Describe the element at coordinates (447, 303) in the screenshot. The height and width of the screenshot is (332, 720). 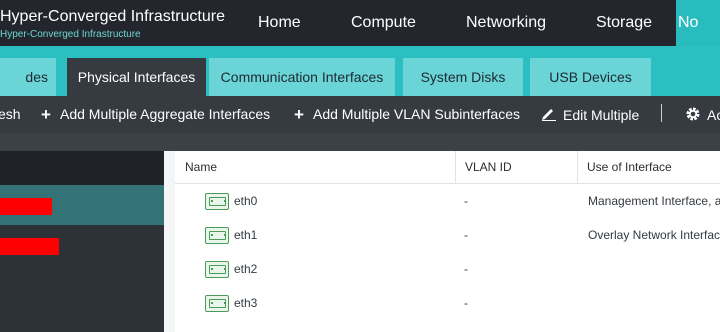
I see `table-row: eth3 -` at that location.